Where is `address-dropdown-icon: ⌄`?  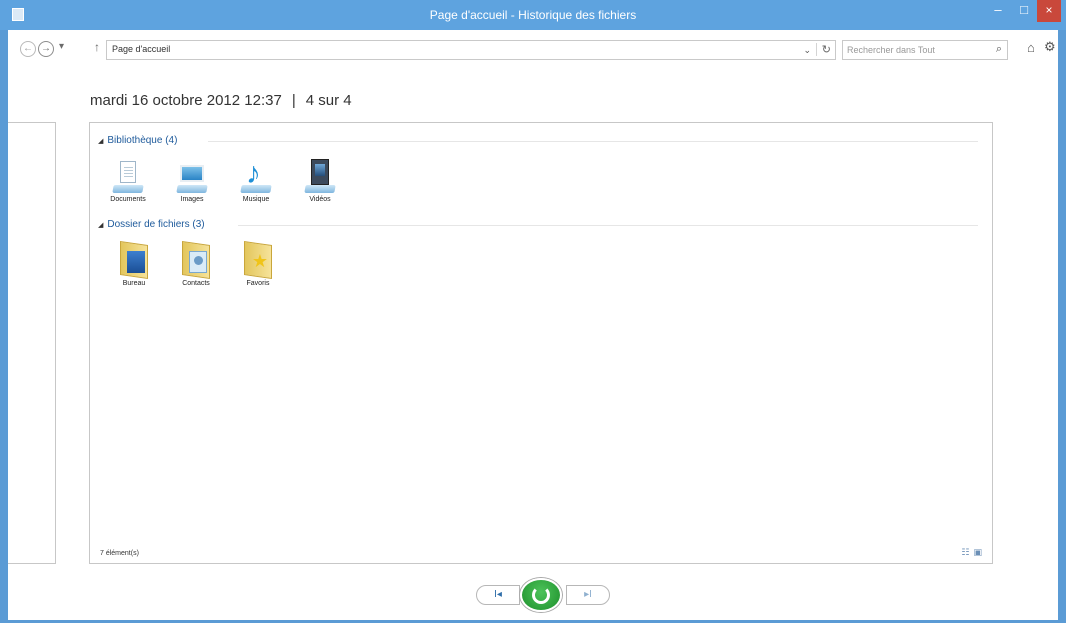 address-dropdown-icon: ⌄ is located at coordinates (807, 50).